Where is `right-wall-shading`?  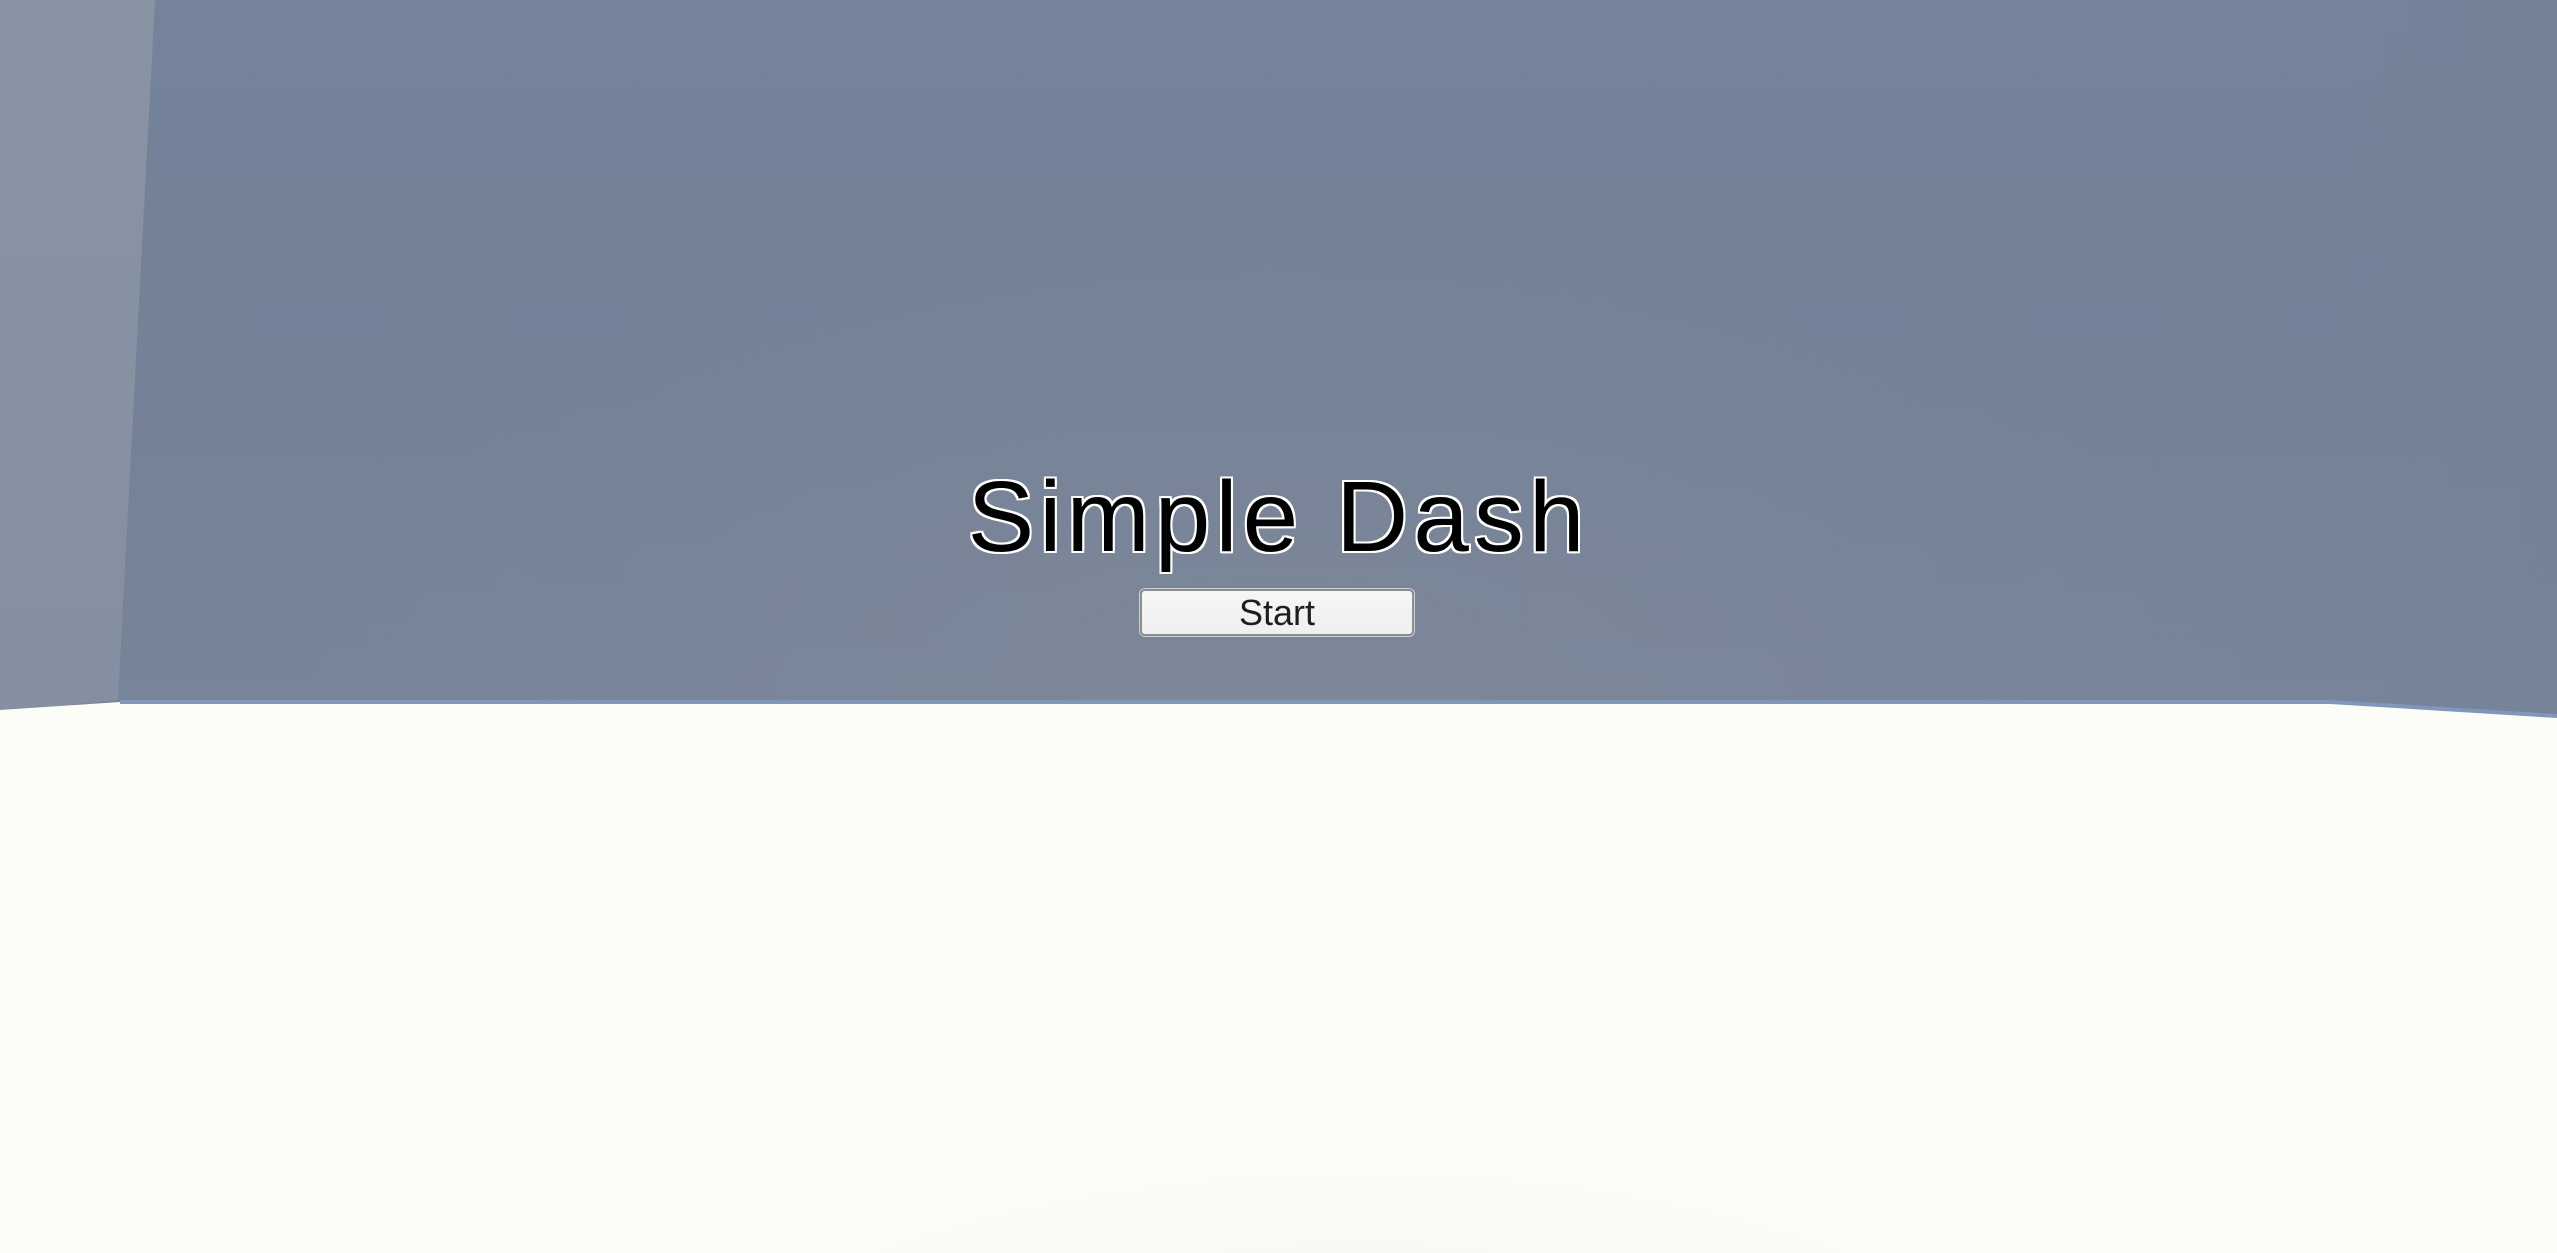
right-wall-shading is located at coordinates (2447, 360).